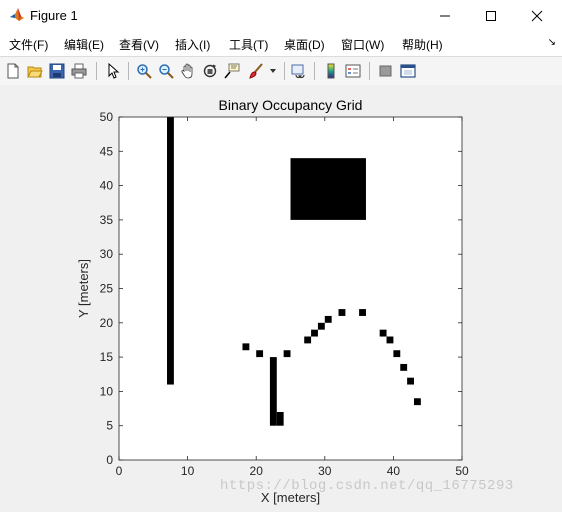  What do you see at coordinates (362, 44) in the screenshot?
I see `menu-window: 窗口(W)` at bounding box center [362, 44].